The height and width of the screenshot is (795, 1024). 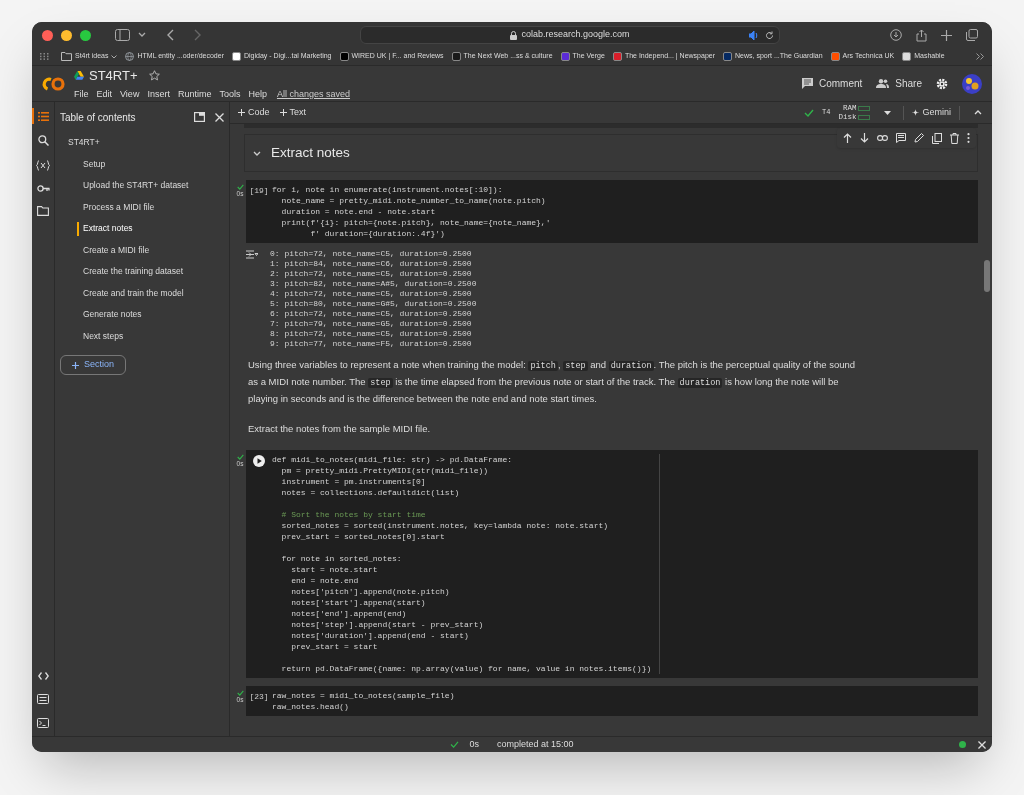 I want to click on address-bar: colab.research.google.com, so click(x=570, y=35).